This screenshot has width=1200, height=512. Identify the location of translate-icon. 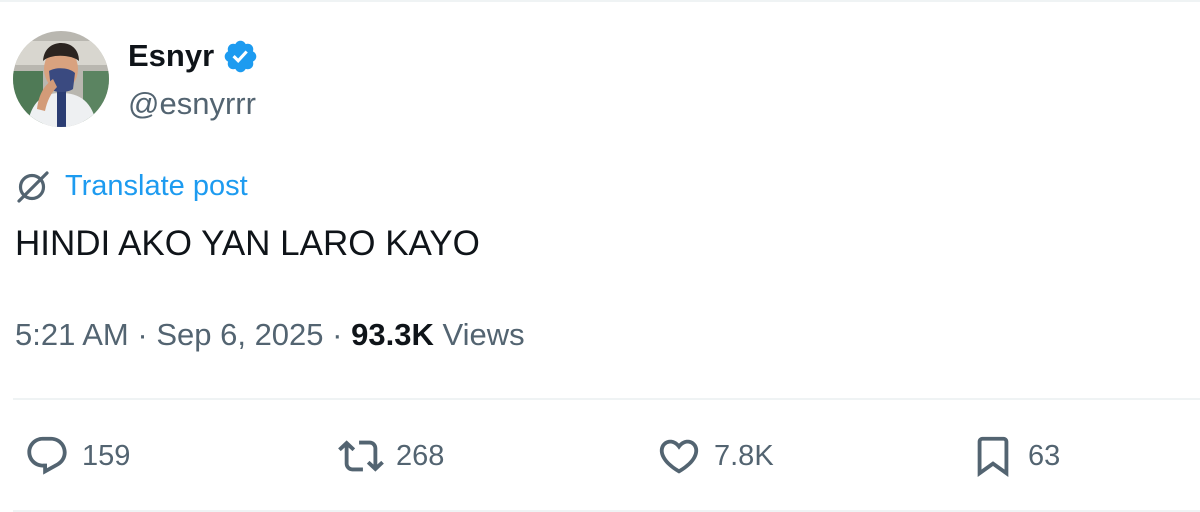
(33, 187).